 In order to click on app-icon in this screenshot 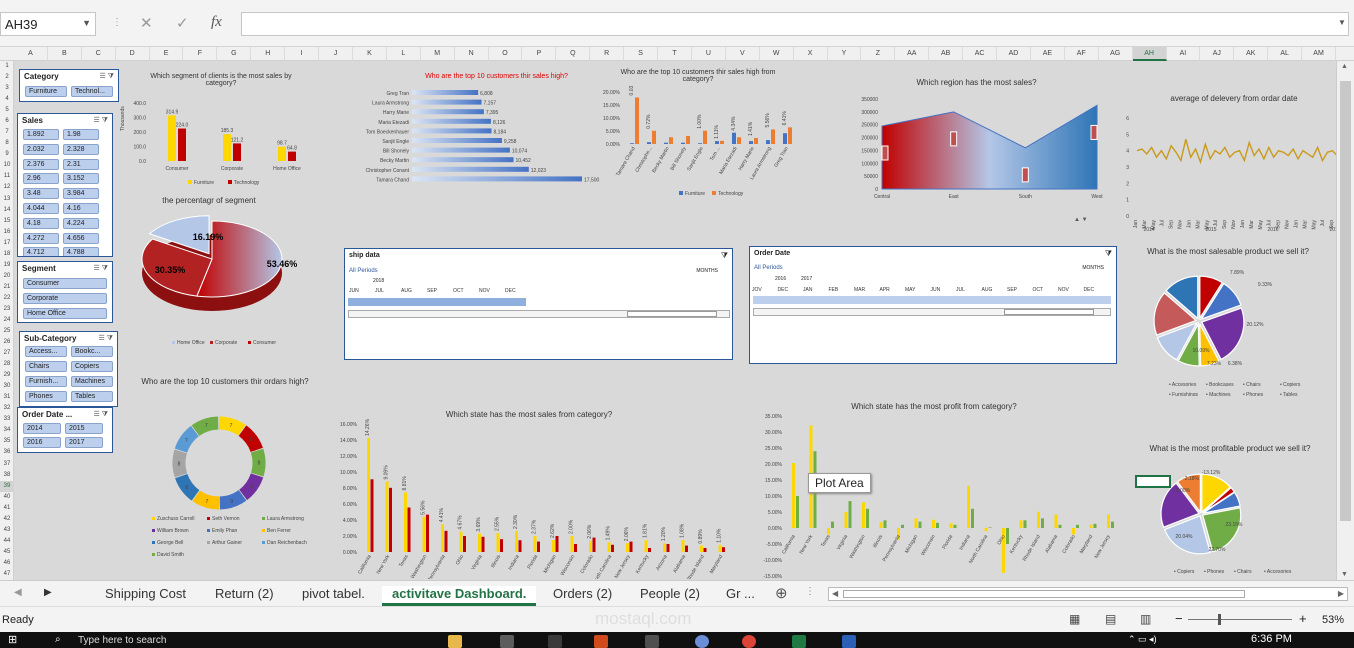, I will do `click(702, 641)`.